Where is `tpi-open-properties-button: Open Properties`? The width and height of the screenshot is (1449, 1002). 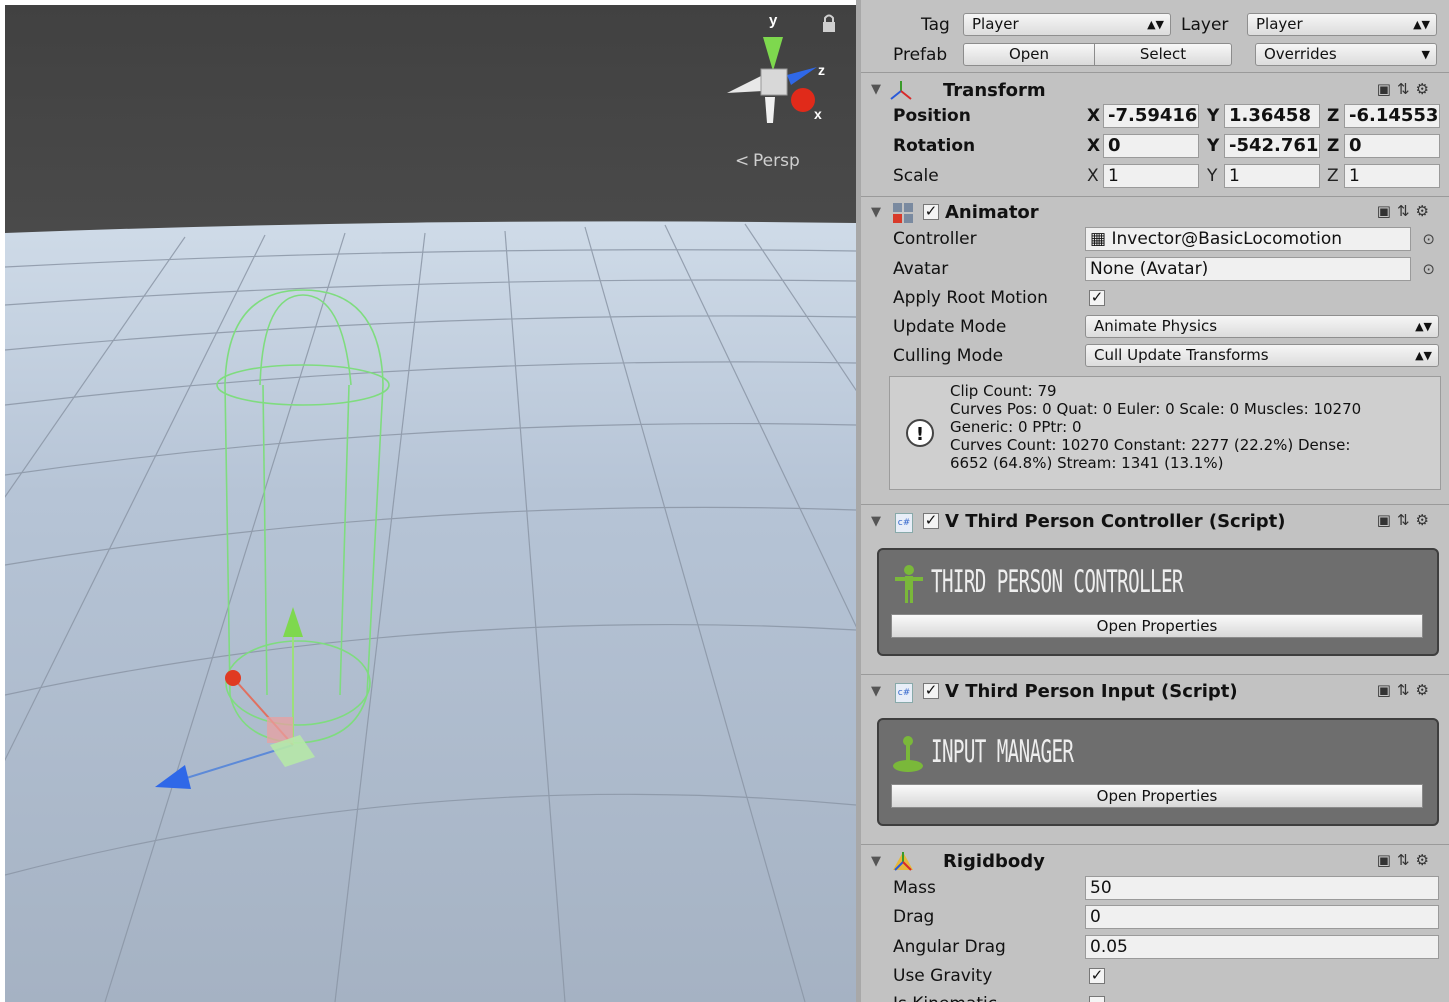 tpi-open-properties-button: Open Properties is located at coordinates (1157, 796).